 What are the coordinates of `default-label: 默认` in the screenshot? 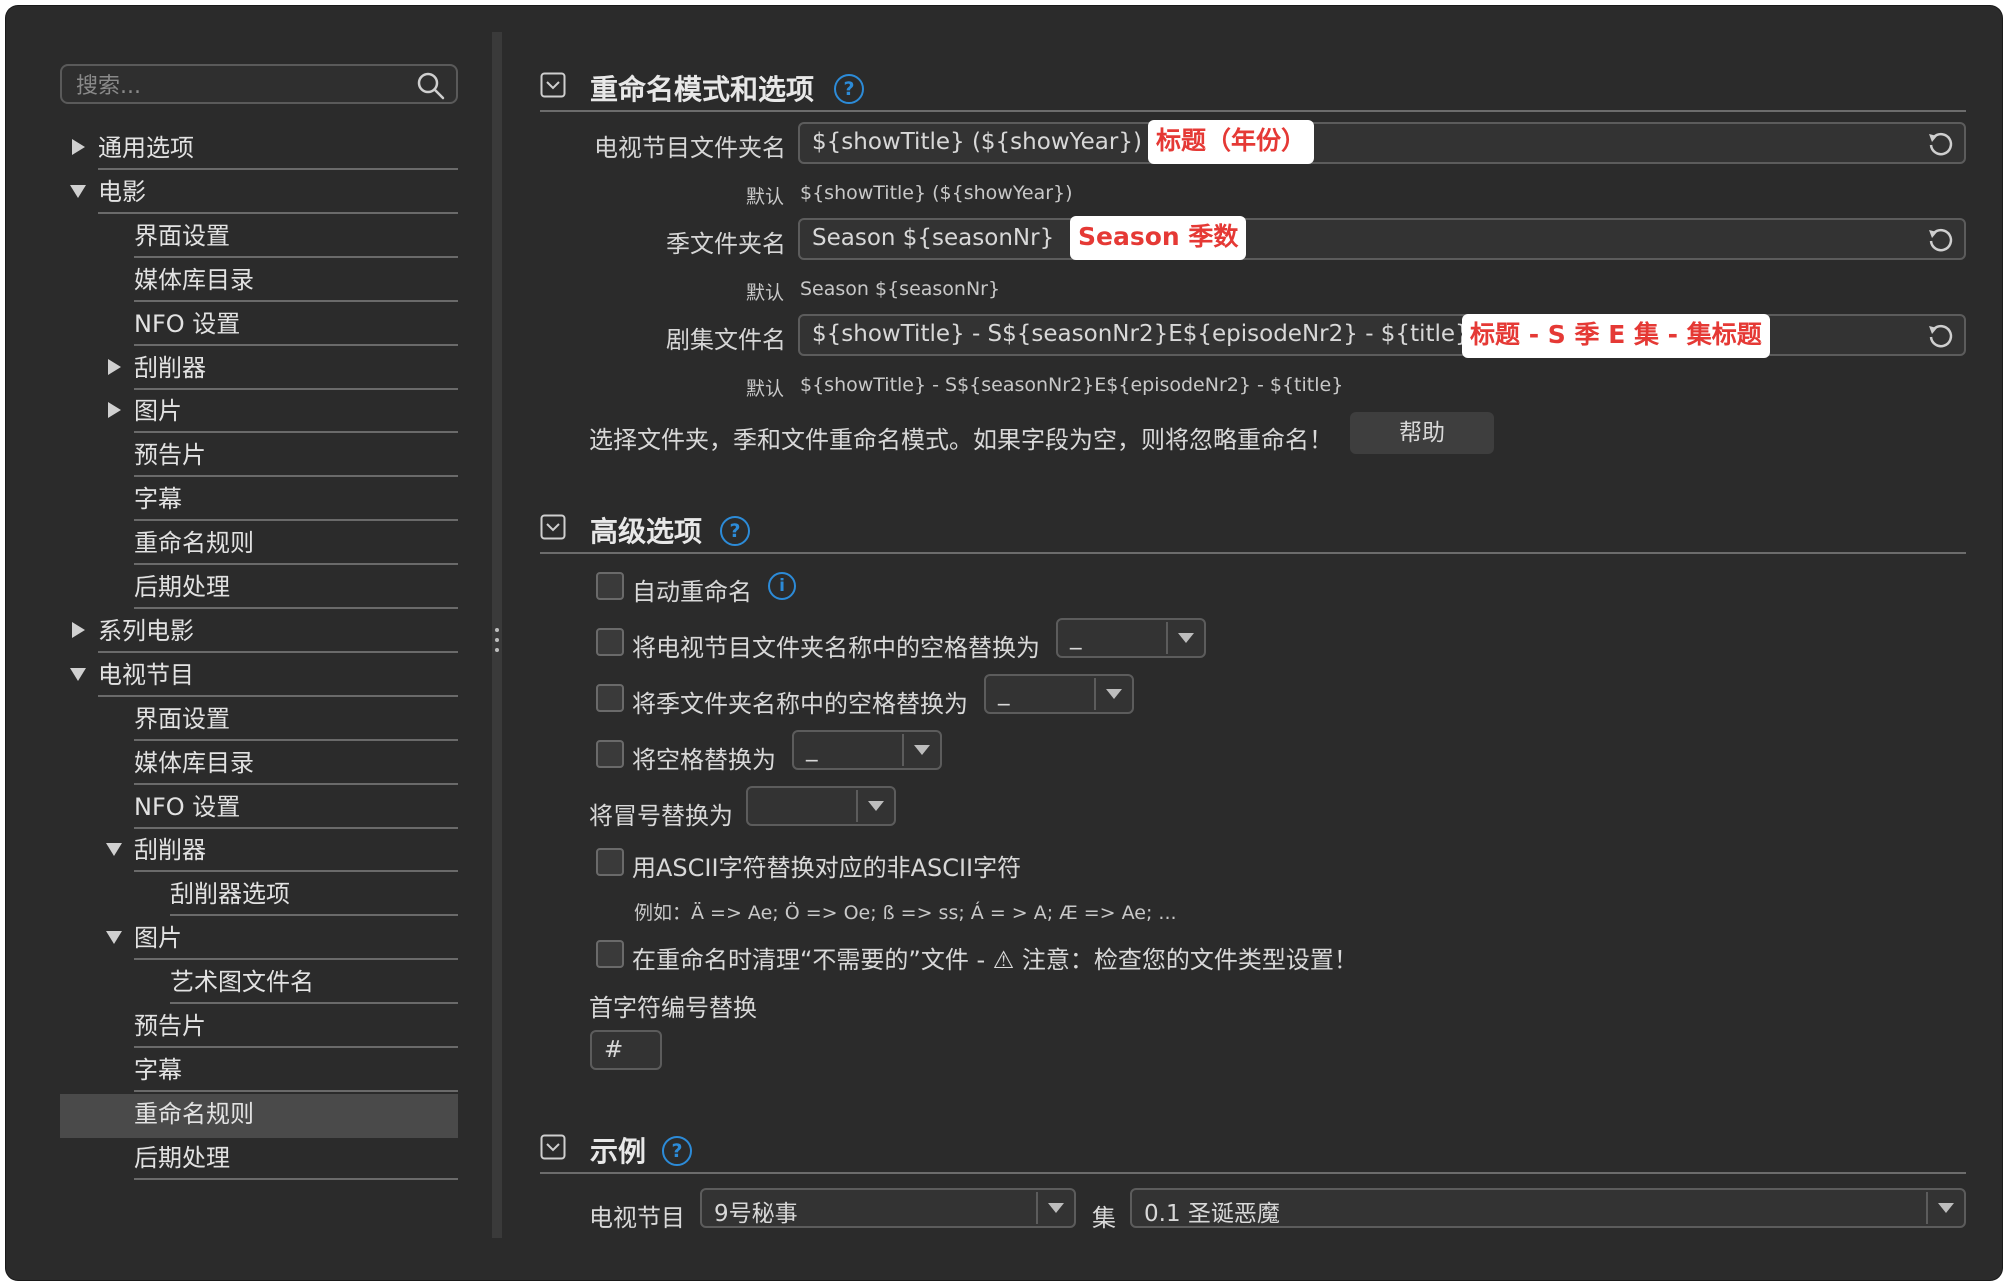 It's located at (765, 389).